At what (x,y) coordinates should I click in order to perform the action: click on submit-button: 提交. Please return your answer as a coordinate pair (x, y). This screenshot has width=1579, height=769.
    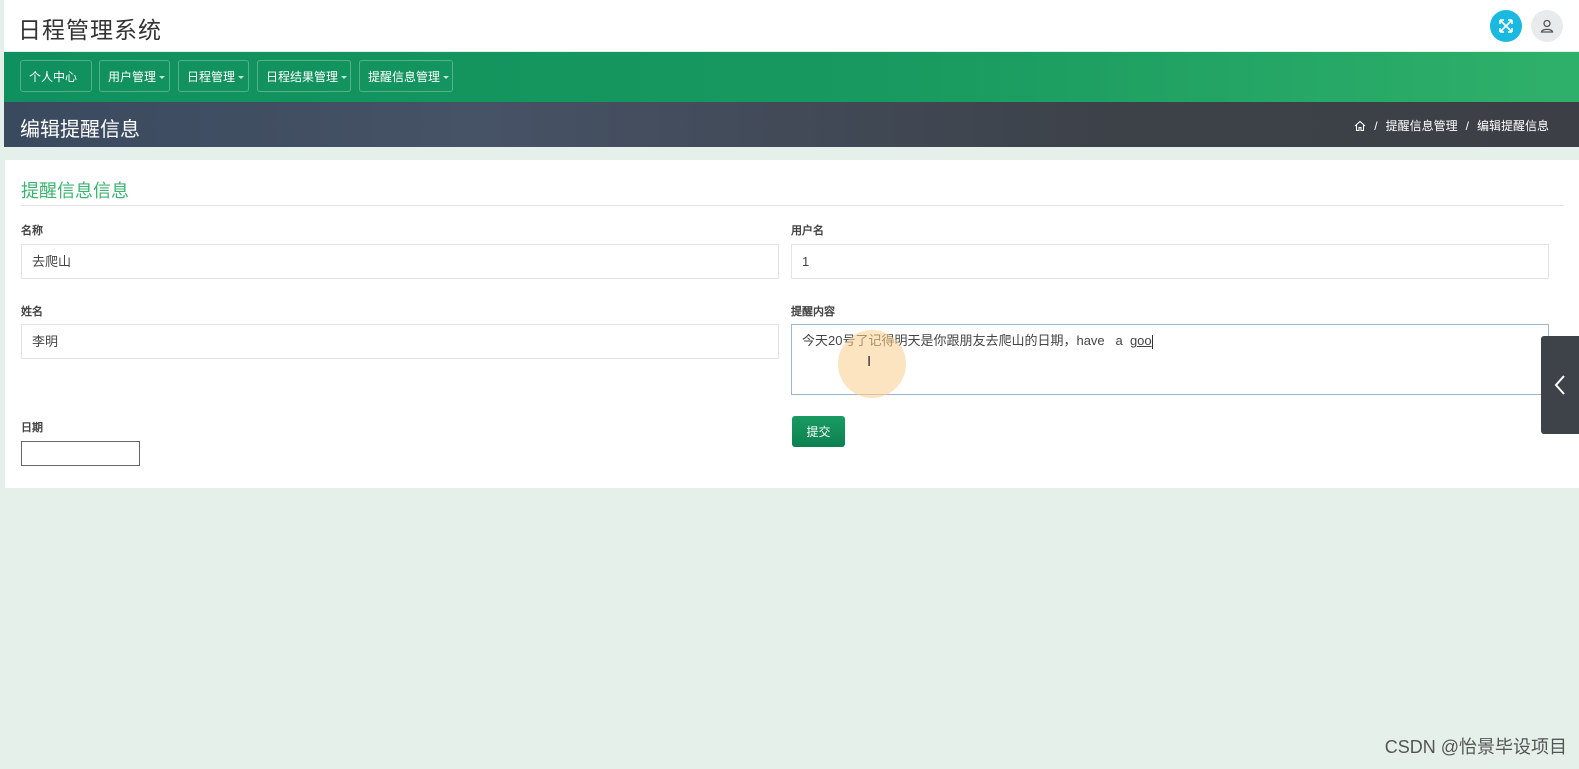
    Looking at the image, I should click on (818, 431).